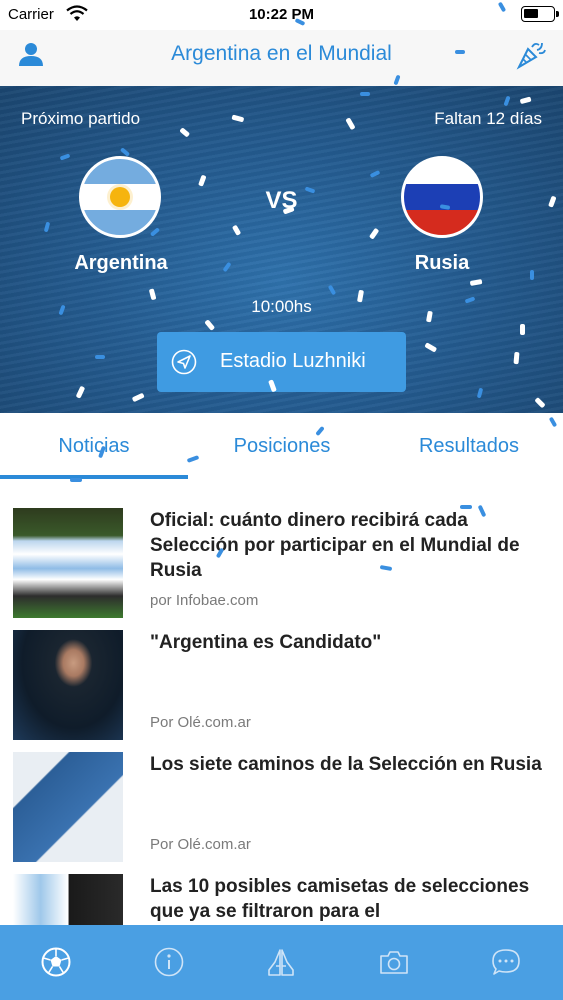 The height and width of the screenshot is (1000, 563). Describe the element at coordinates (81, 118) in the screenshot. I see `next-match-label: Próximo partido` at that location.